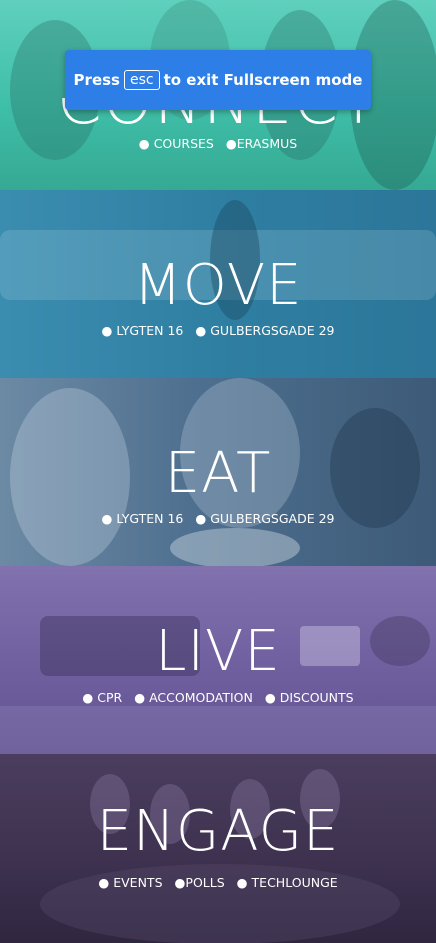 The image size is (436, 943). I want to click on panel-title-eat: EAT, so click(218, 474).